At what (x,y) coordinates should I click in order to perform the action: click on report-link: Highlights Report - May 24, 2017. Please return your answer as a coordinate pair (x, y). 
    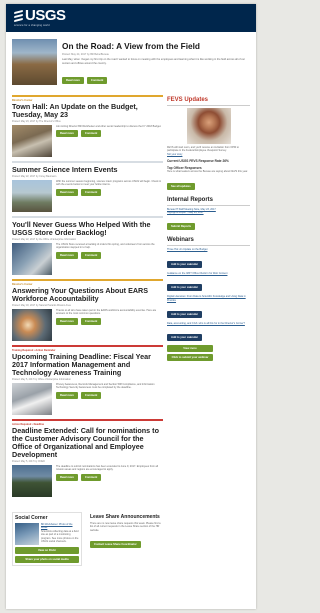
    Looking at the image, I should click on (208, 212).